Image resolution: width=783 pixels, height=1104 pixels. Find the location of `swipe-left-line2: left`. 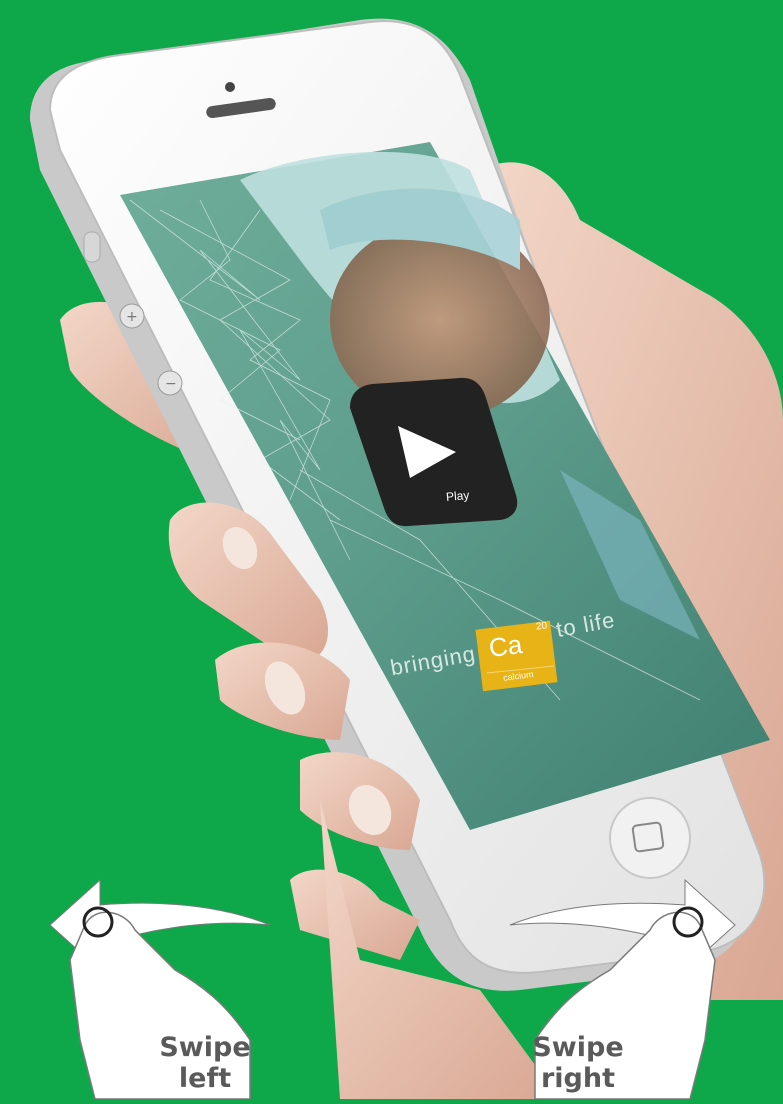

swipe-left-line2: left is located at coordinates (205, 1078).